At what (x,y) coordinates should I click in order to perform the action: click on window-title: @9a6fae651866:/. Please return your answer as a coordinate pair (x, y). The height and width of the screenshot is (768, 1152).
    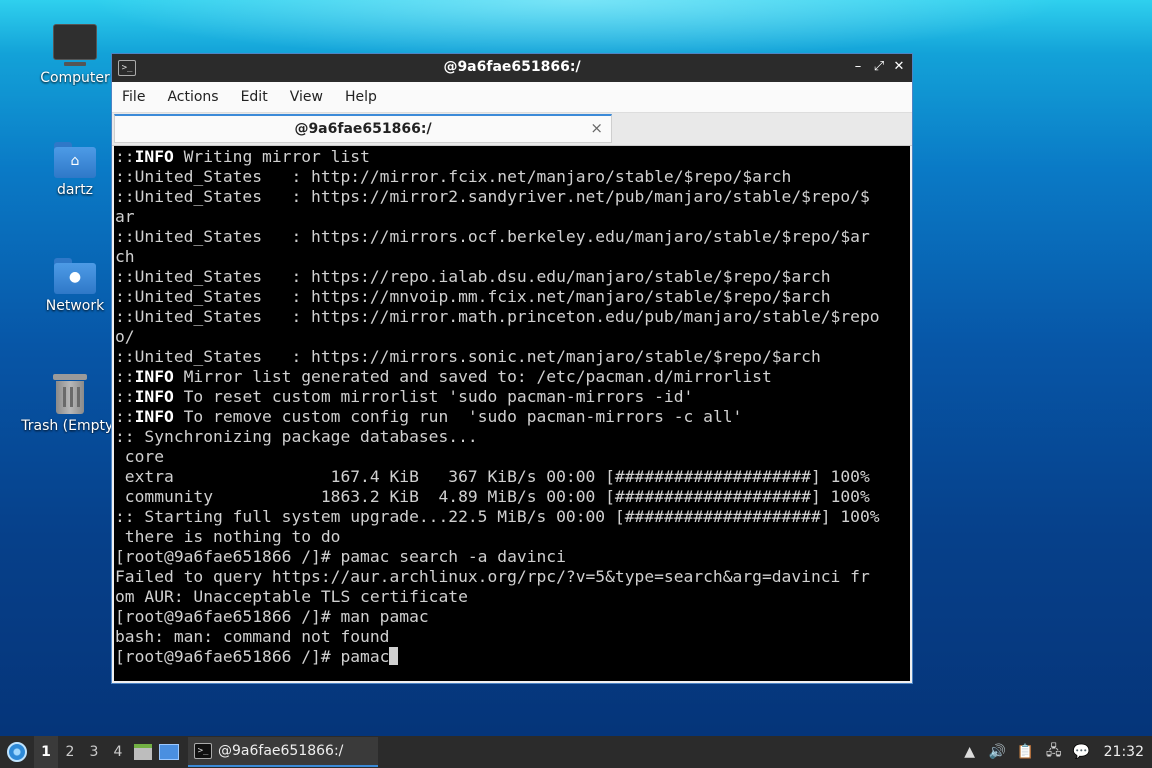
    Looking at the image, I should click on (512, 67).